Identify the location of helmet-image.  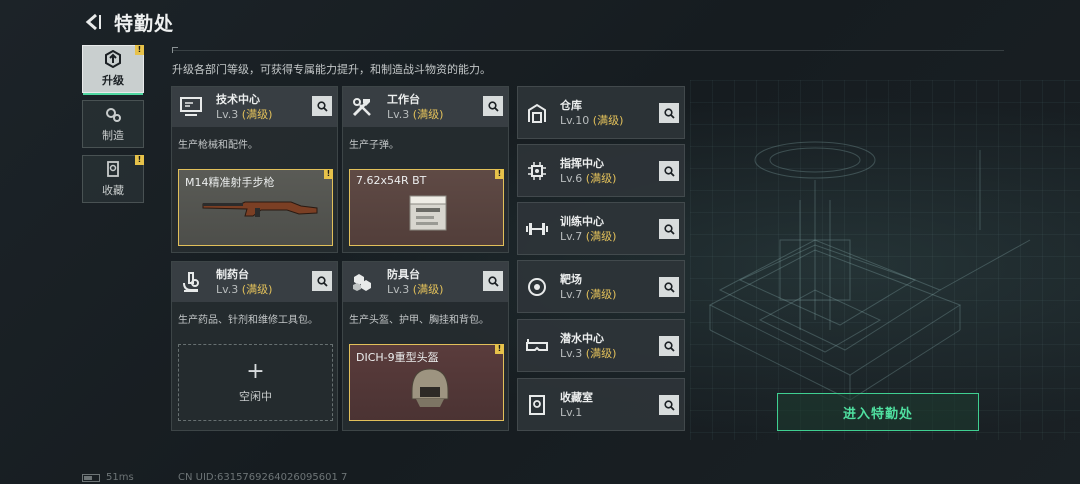
(430, 387).